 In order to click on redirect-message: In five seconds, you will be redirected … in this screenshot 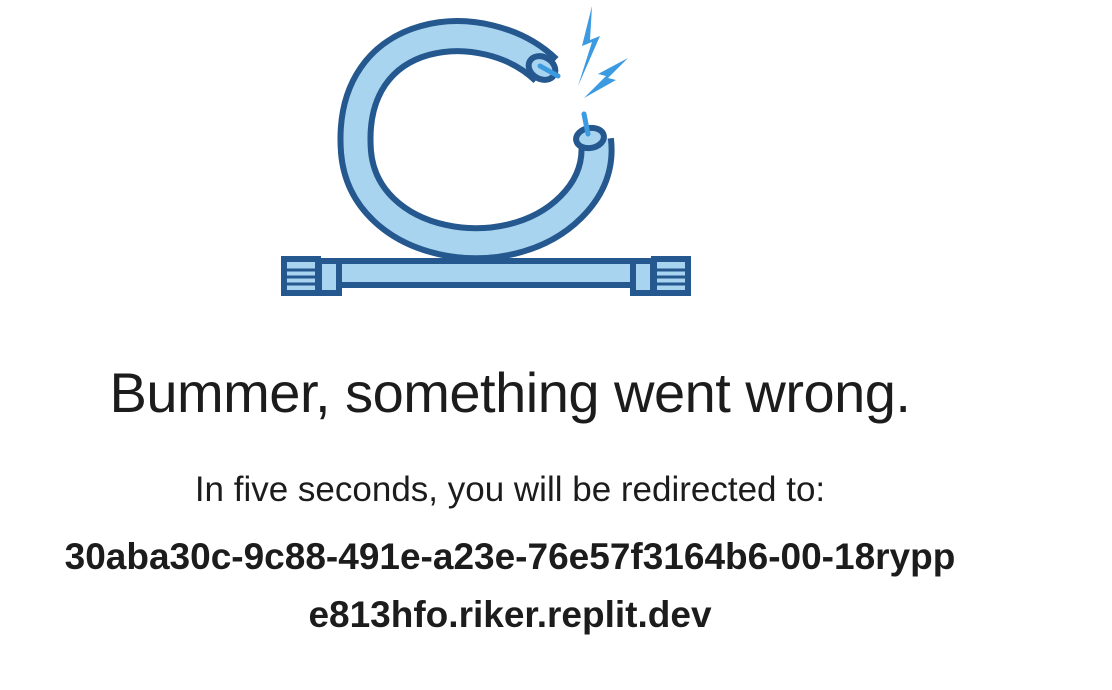, I will do `click(510, 489)`.